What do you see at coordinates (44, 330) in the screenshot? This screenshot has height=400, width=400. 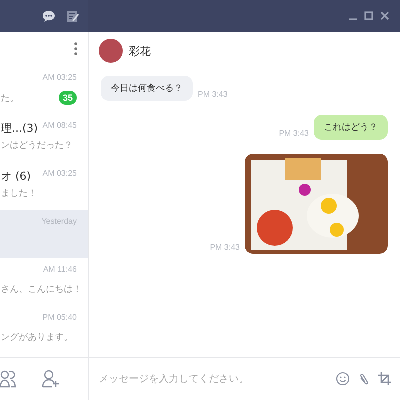 I see `chat-list-item: PM 05:40 ングがあります。` at bounding box center [44, 330].